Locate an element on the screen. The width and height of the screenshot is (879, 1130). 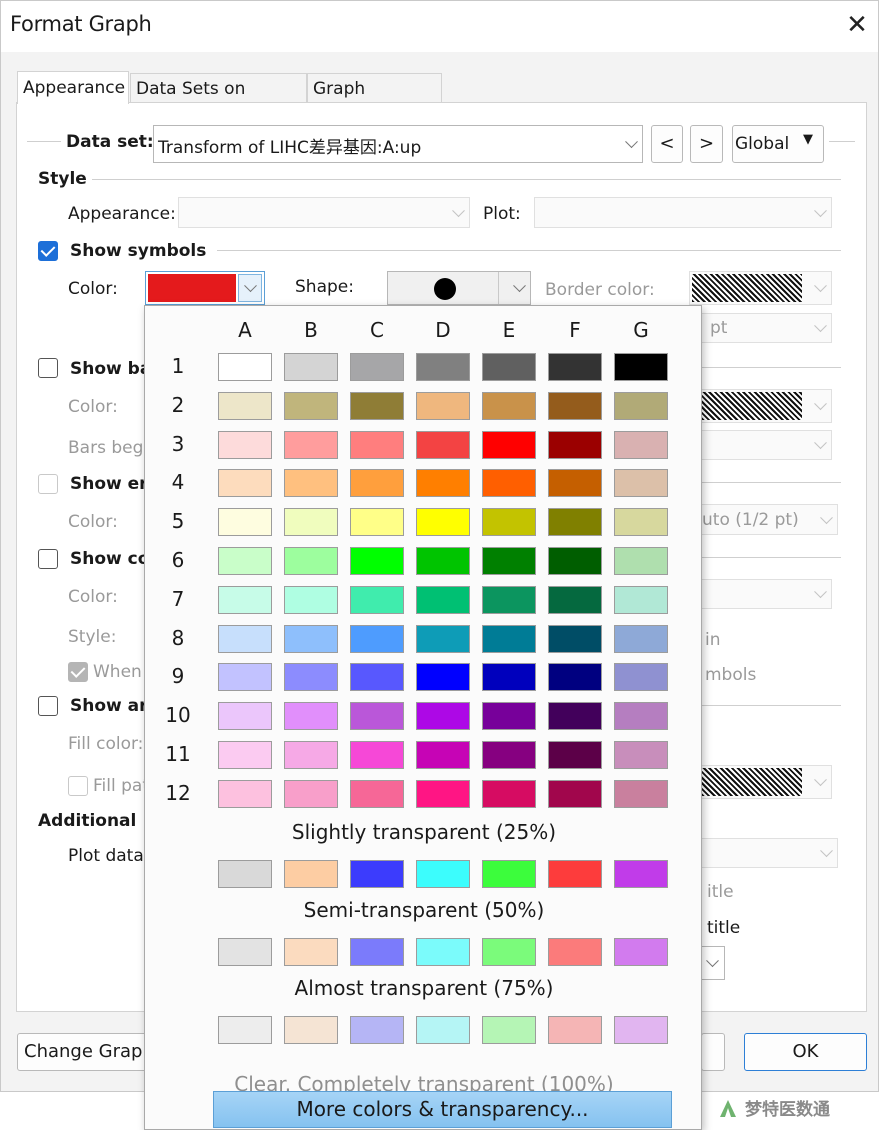
show-error-bars-checkbox is located at coordinates (48, 484).